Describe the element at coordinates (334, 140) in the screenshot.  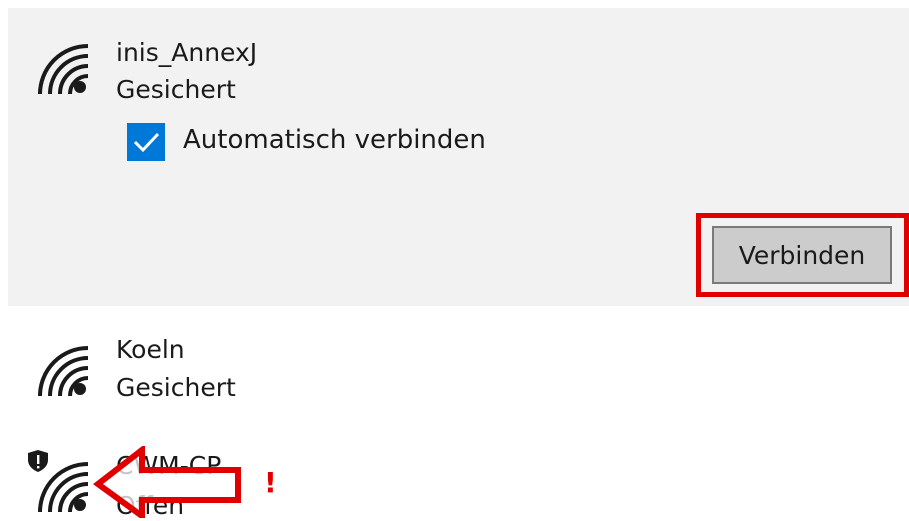
I see `auto-connect-label: Automatisch verbinden` at that location.